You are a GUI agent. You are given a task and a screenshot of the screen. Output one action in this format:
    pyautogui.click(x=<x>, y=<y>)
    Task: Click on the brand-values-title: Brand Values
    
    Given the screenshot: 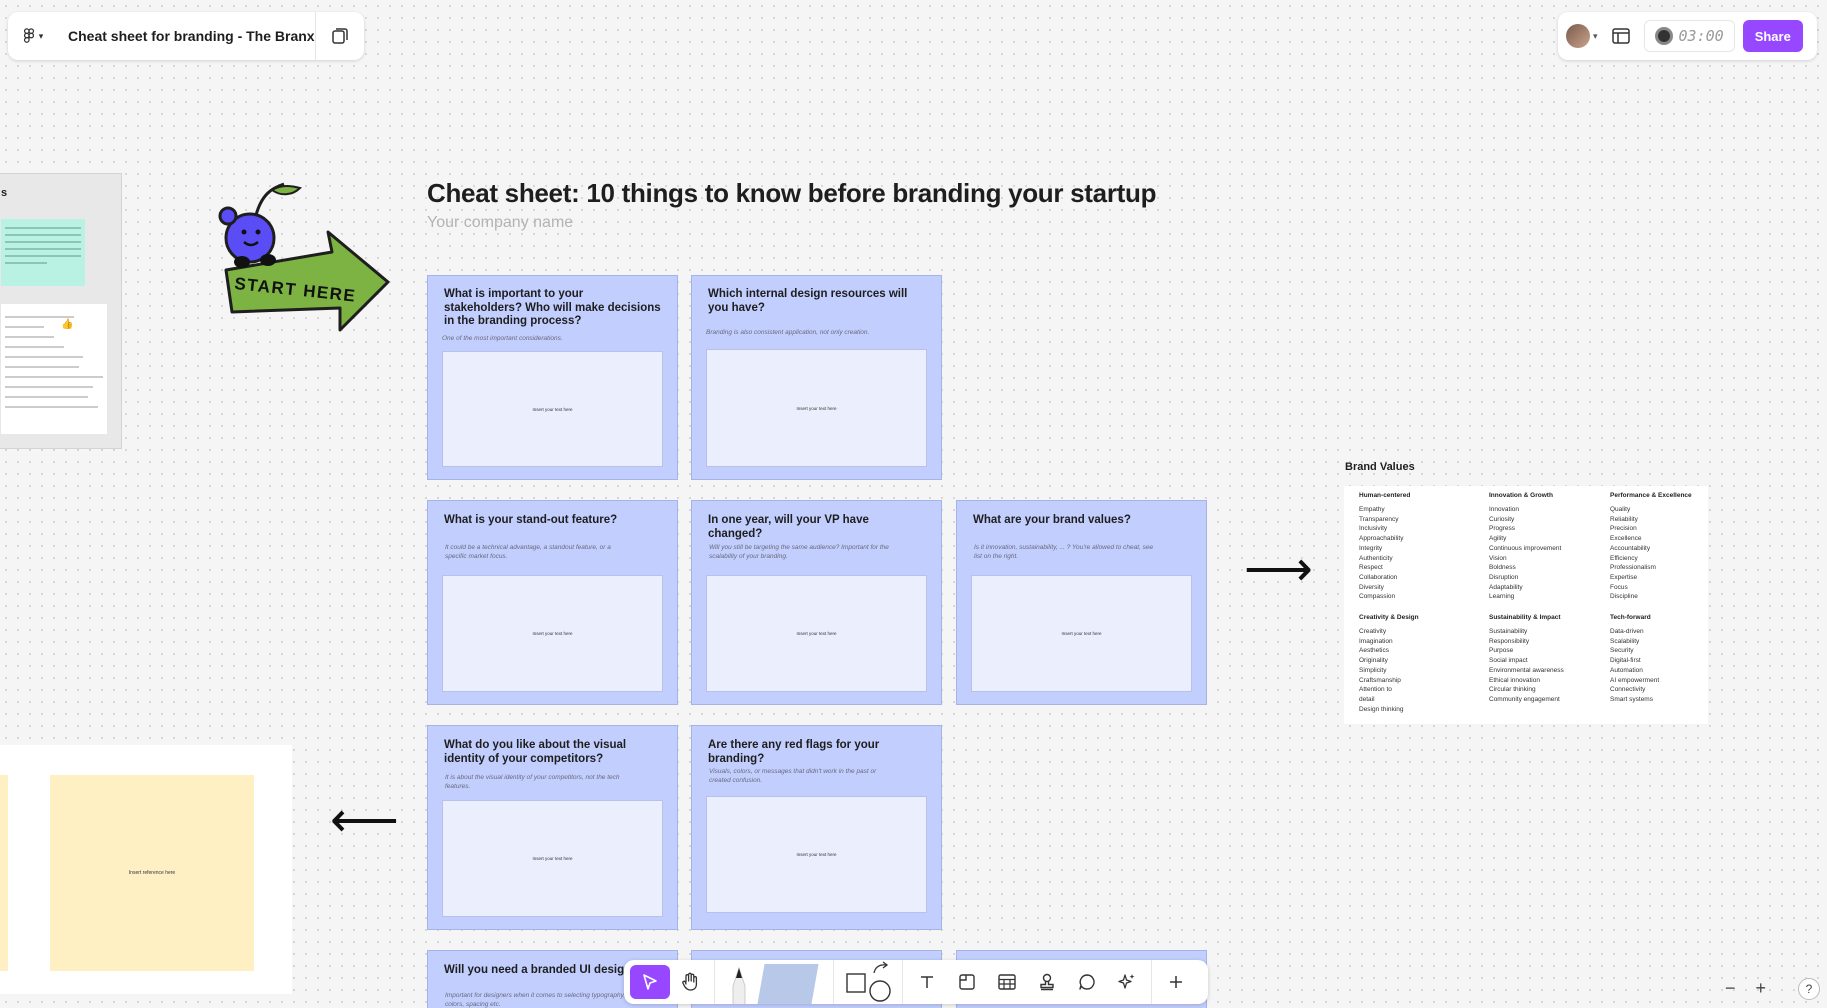 What is the action you would take?
    pyautogui.click(x=1380, y=467)
    